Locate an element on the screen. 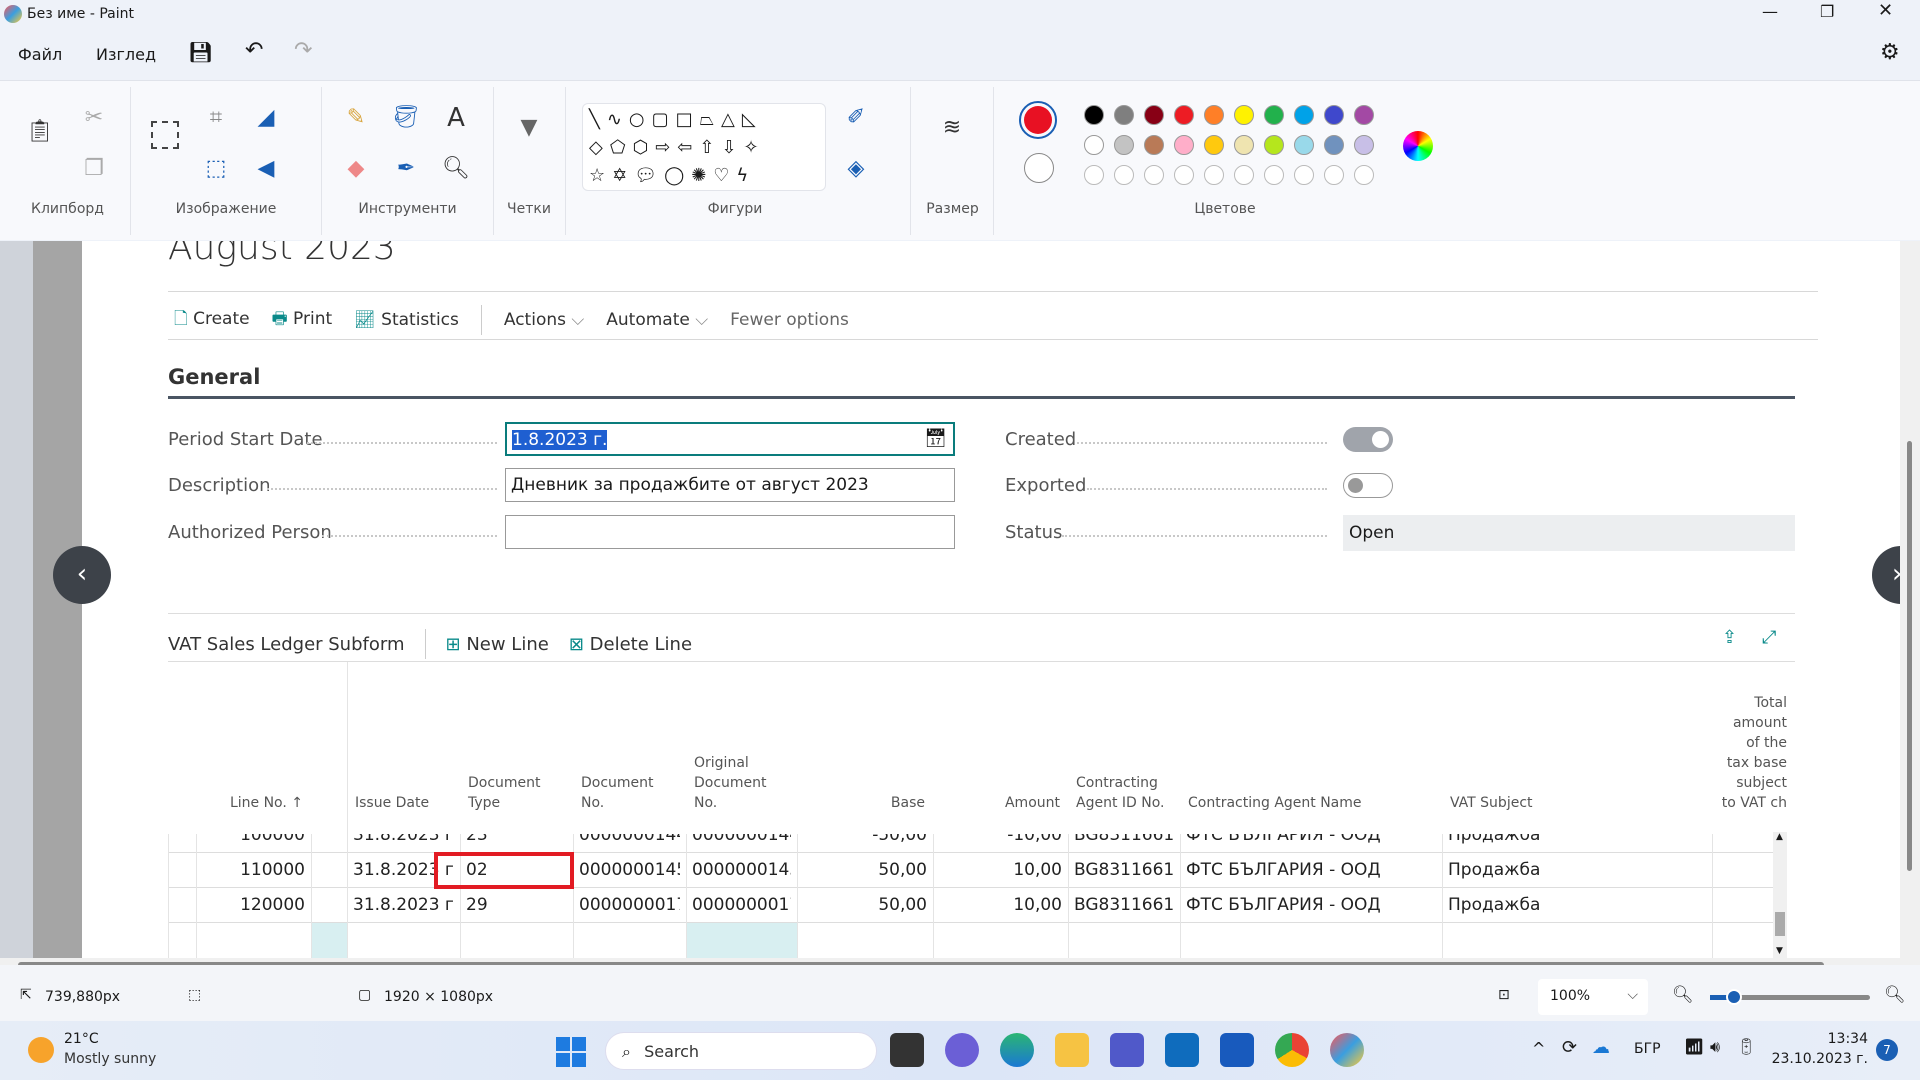 The height and width of the screenshot is (1080, 1920). minimize-button: — is located at coordinates (1770, 11).